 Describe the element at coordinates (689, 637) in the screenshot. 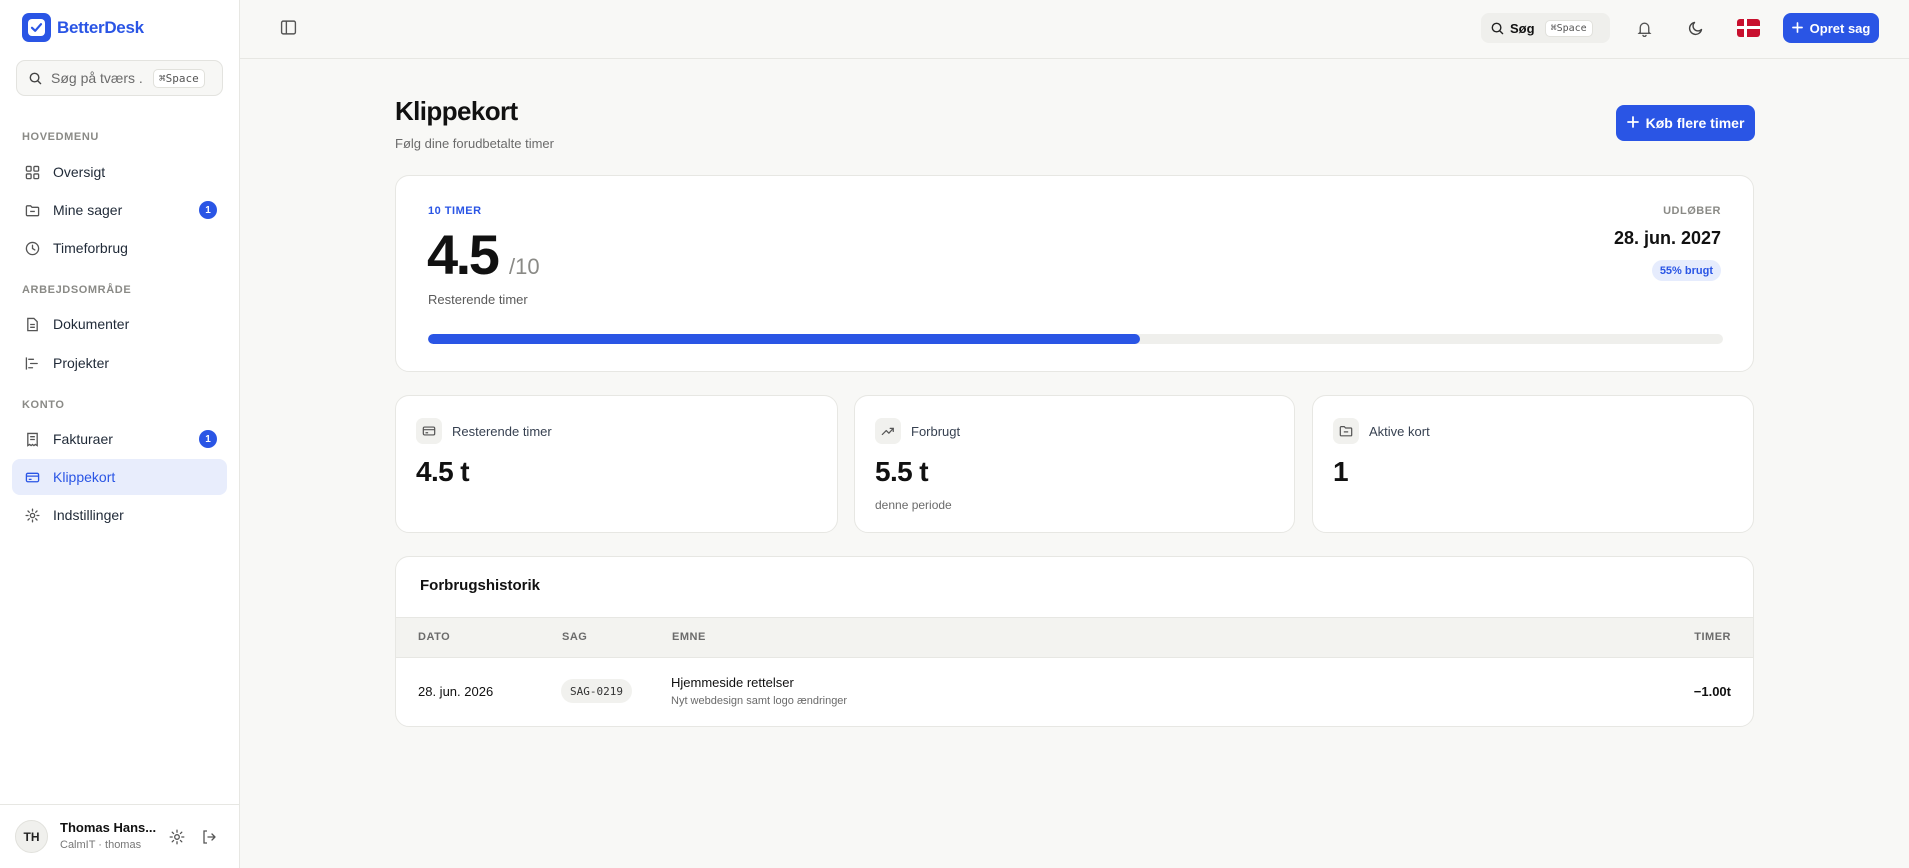

I see `column-header-subject: EMNE` at that location.